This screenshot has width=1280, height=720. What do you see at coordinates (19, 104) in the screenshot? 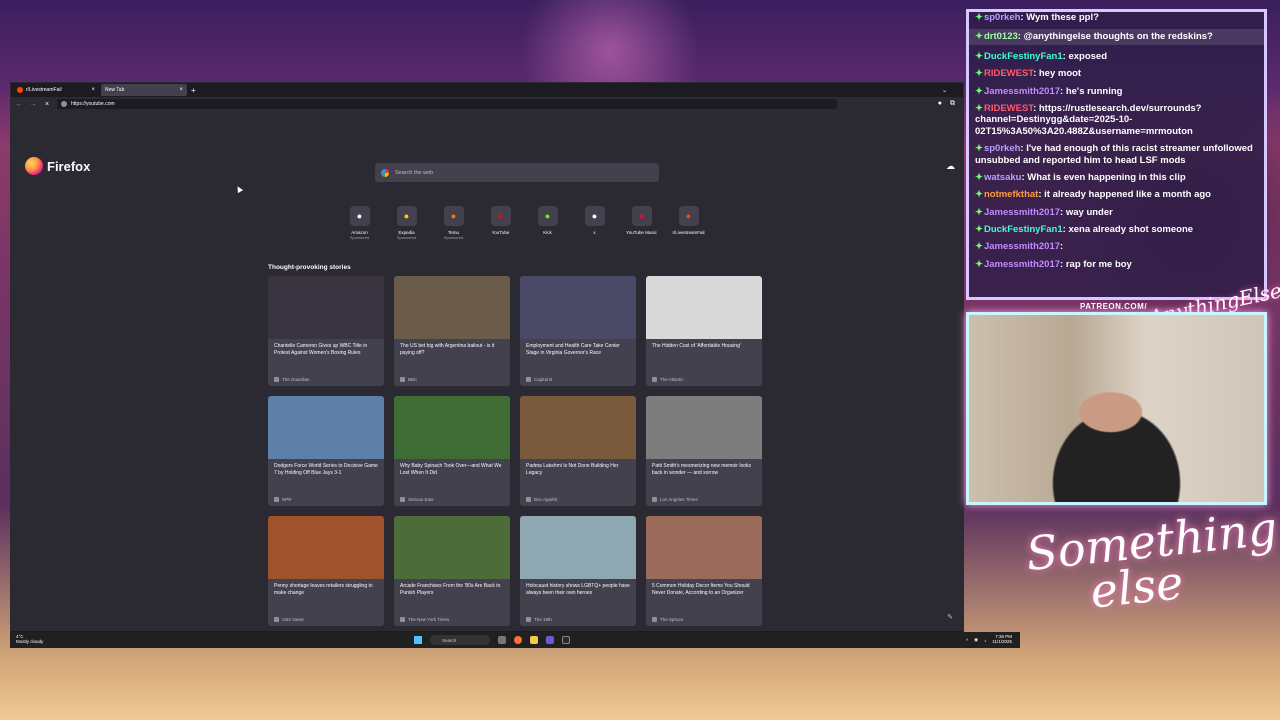
I see `back-icon: ←` at bounding box center [19, 104].